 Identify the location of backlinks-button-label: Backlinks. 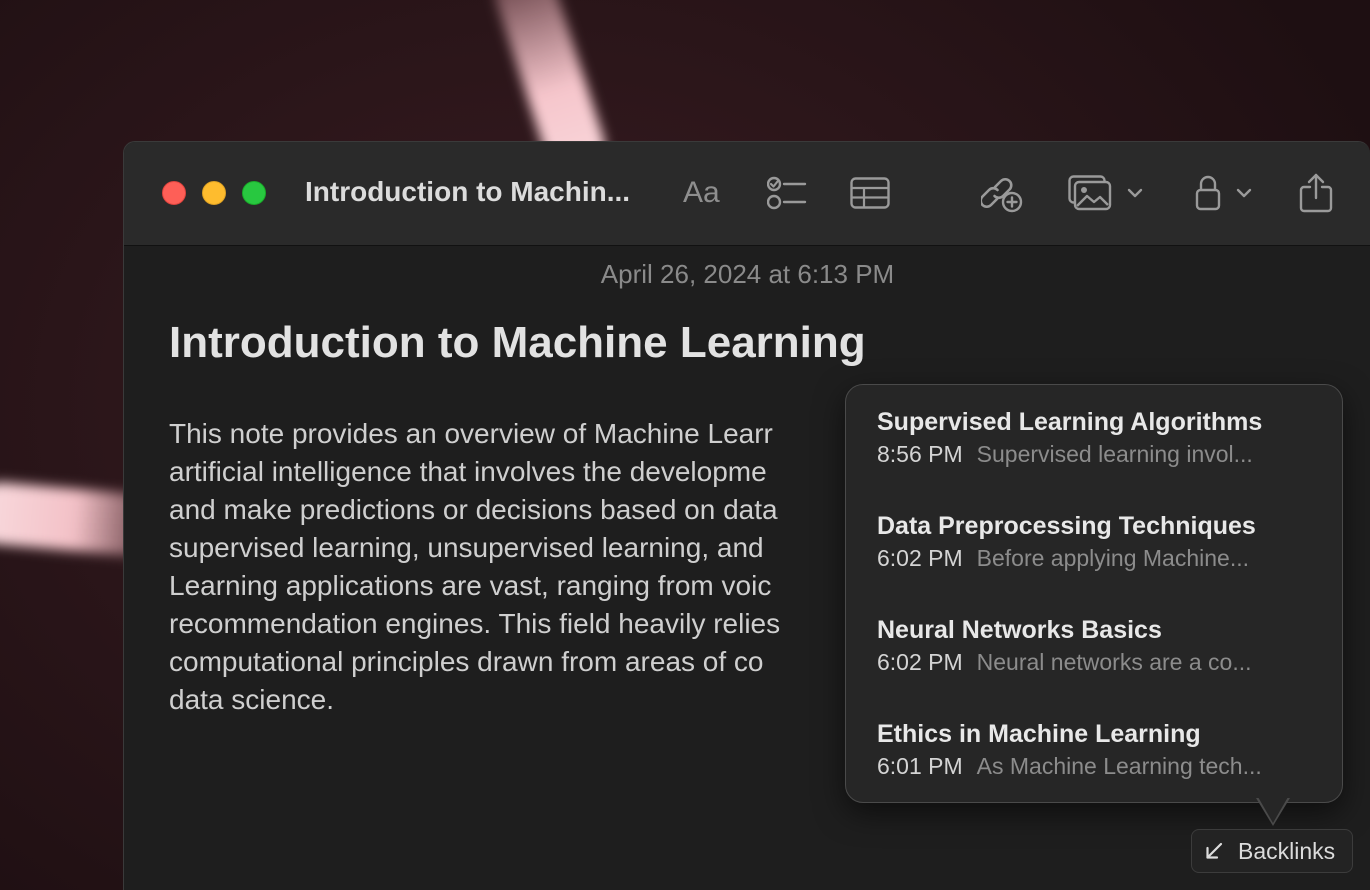
(1287, 850).